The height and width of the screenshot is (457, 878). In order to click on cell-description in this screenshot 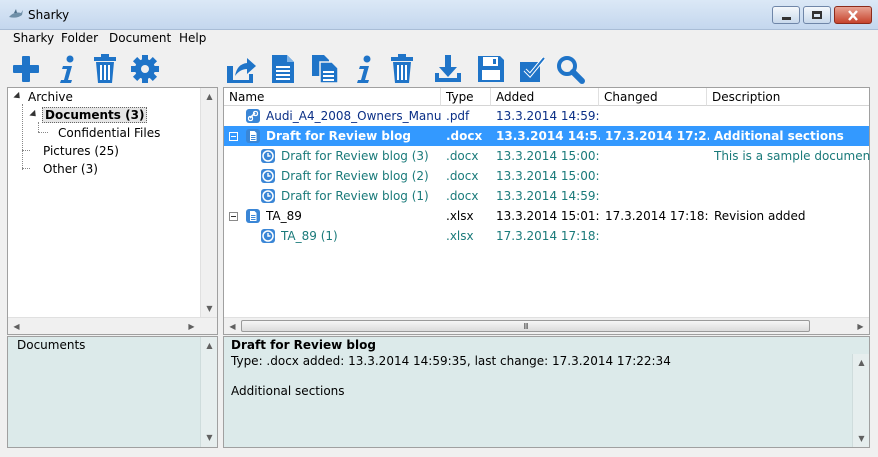, I will do `click(792, 116)`.